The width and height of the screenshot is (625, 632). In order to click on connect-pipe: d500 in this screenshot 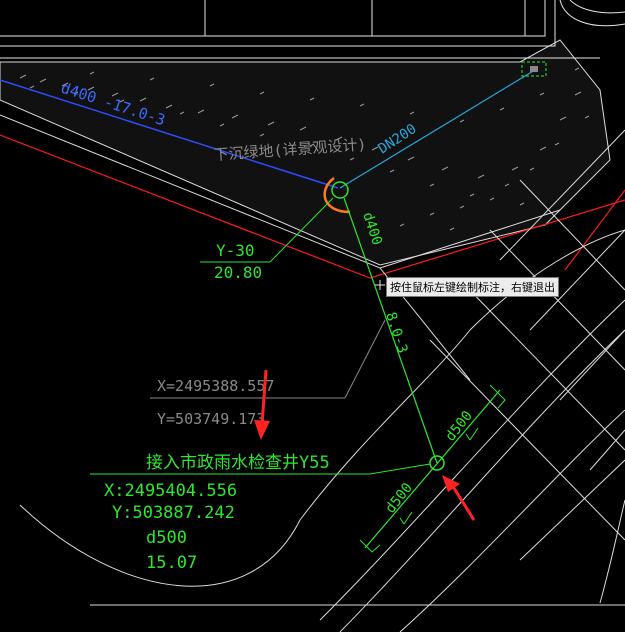, I will do `click(166, 538)`.